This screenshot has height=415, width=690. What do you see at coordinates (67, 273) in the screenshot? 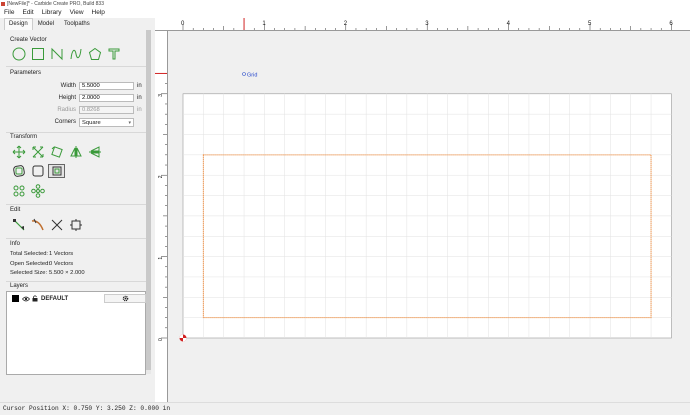
I see `selected-size-value: 5.500 × 2.000` at bounding box center [67, 273].